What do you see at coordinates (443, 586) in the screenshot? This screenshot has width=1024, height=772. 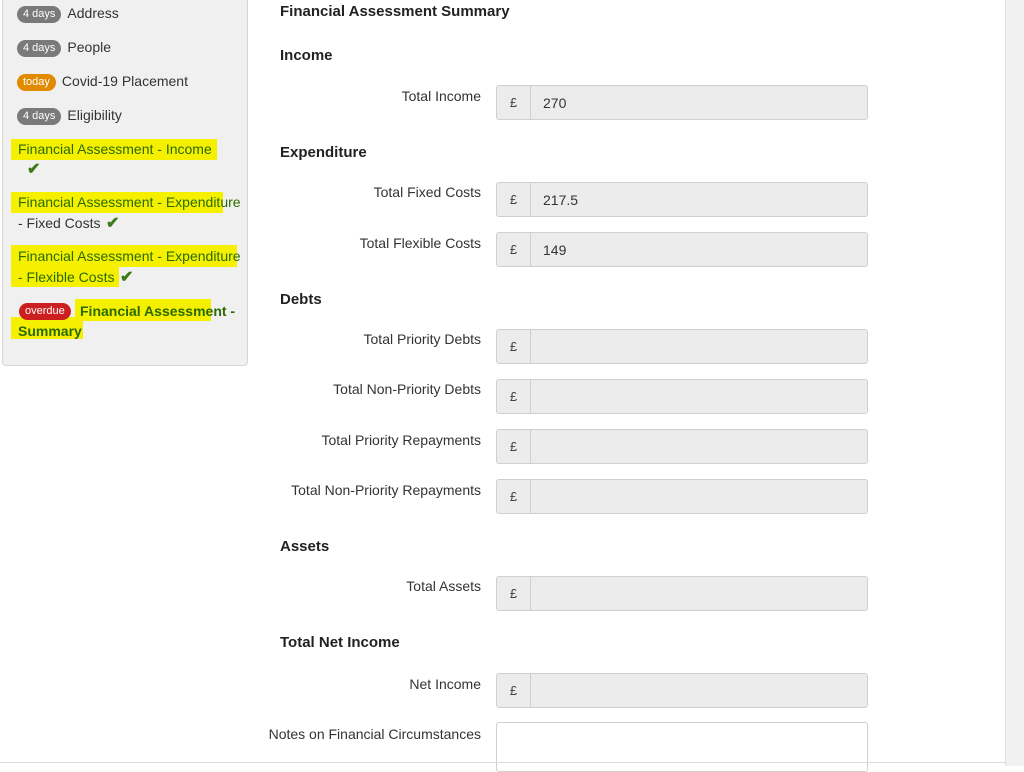 I see `field-label: Total Assets` at bounding box center [443, 586].